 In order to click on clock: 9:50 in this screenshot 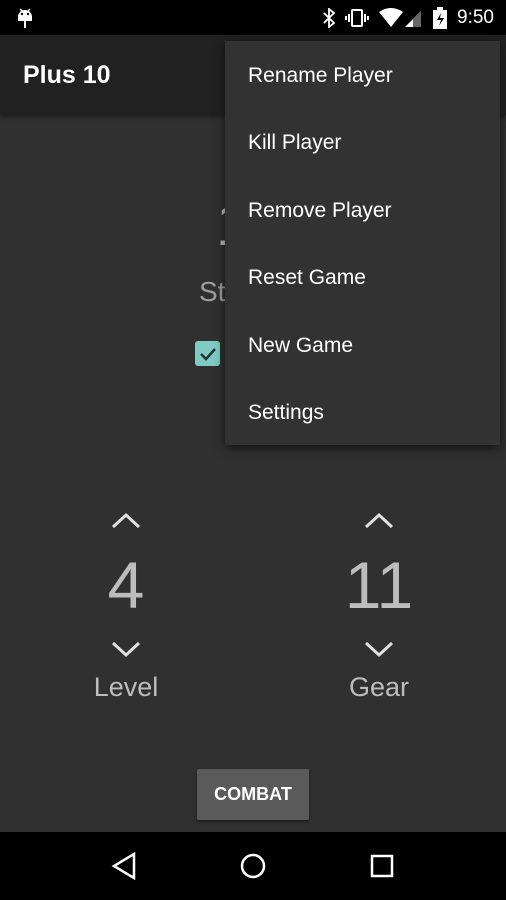, I will do `click(475, 17)`.